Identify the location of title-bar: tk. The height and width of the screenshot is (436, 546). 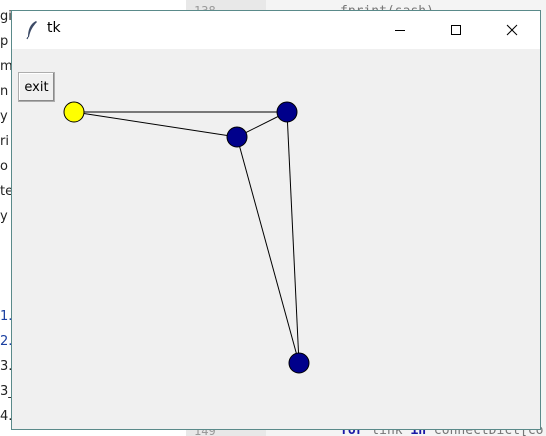
(276, 30).